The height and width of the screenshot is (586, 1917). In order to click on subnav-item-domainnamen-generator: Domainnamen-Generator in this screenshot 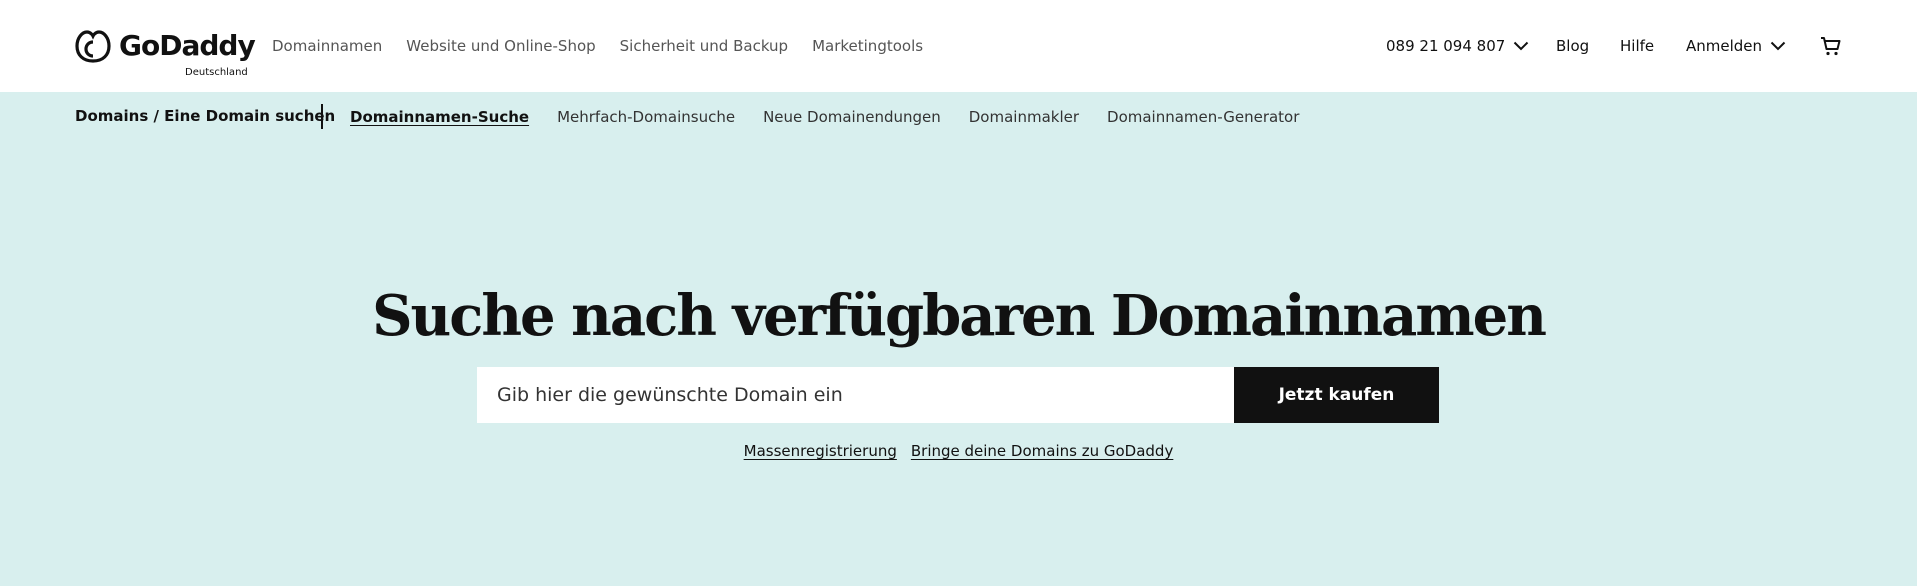, I will do `click(1203, 117)`.